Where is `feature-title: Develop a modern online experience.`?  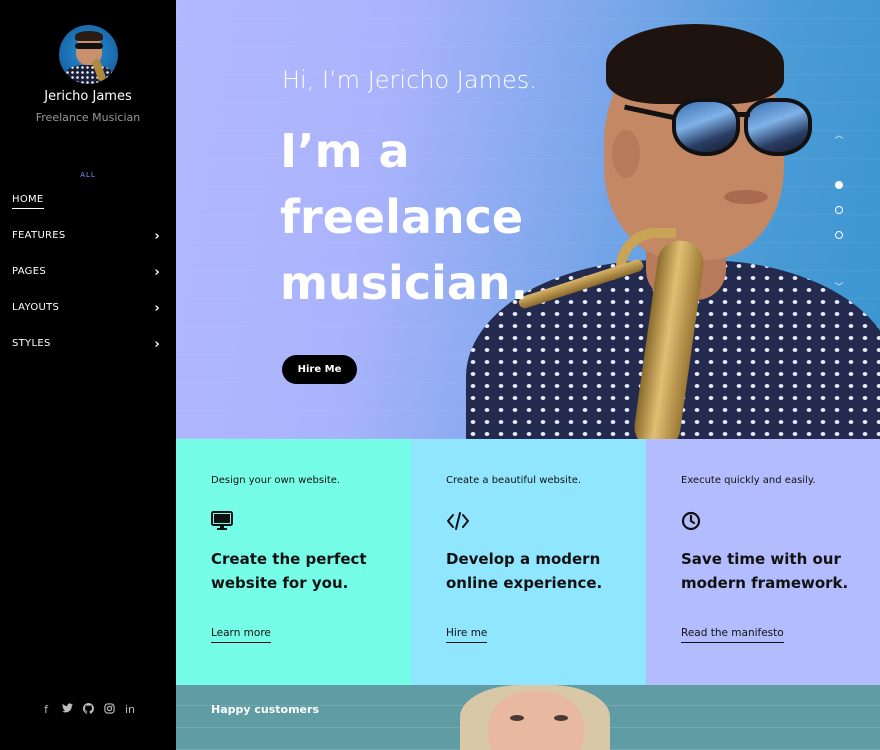
feature-title: Develop a modern online experience. is located at coordinates (524, 571).